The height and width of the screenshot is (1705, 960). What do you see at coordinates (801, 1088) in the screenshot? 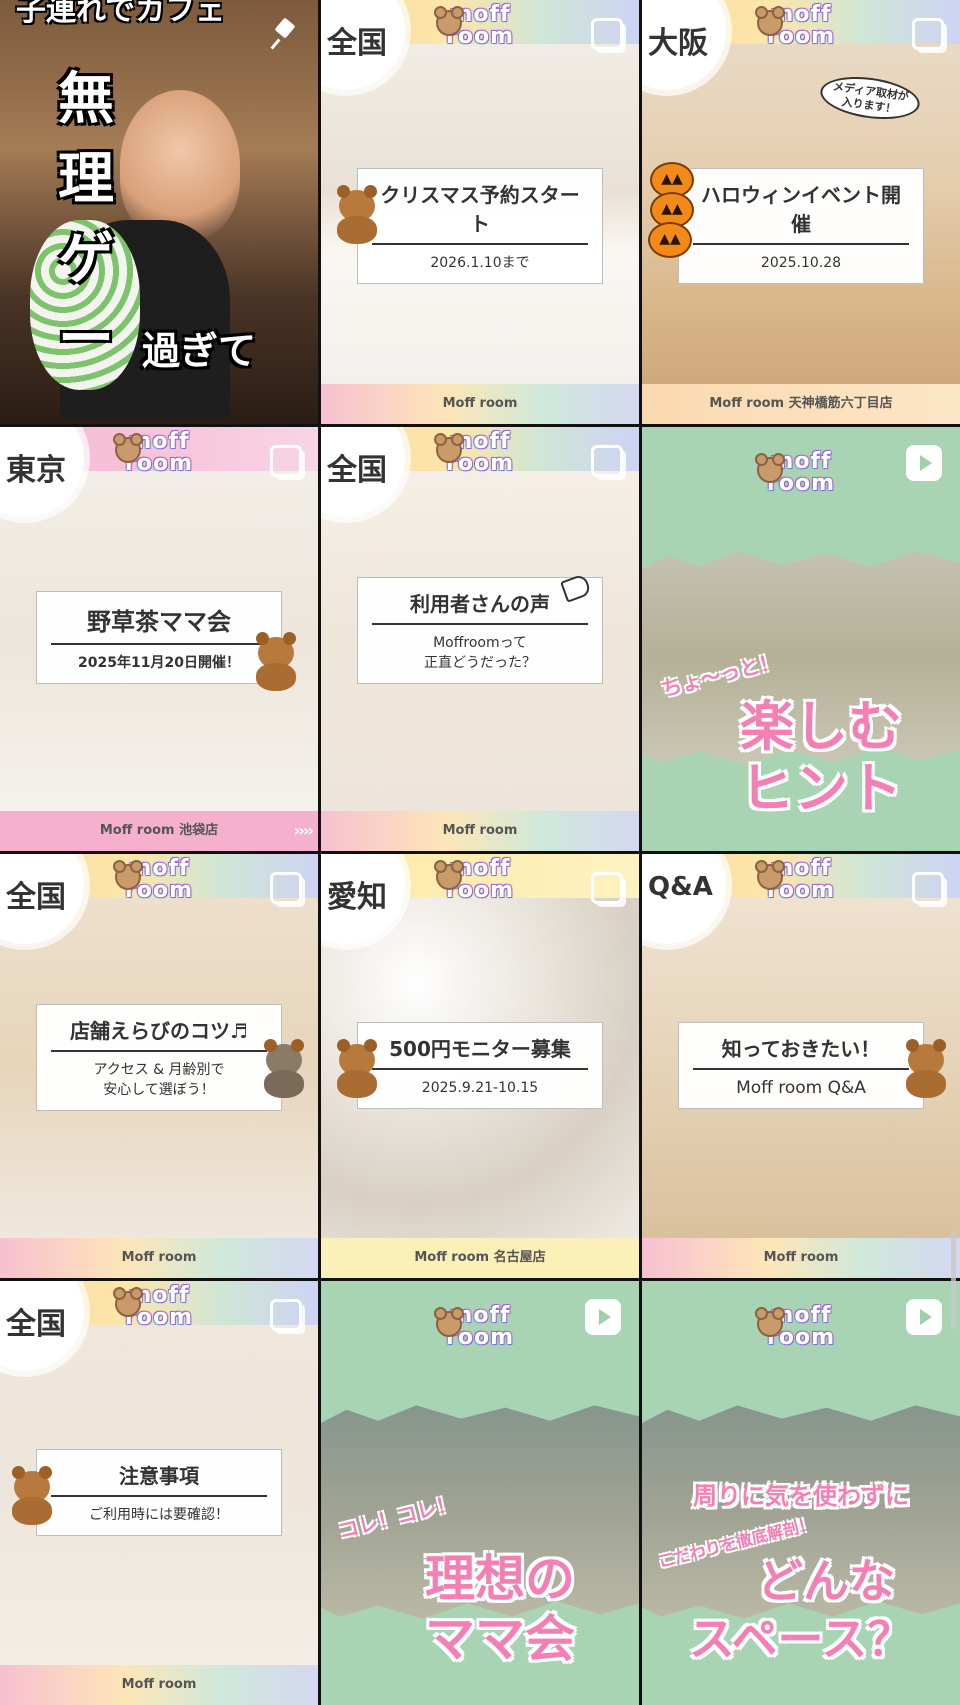
I see `card-subtitle: Moff room Q&A` at bounding box center [801, 1088].